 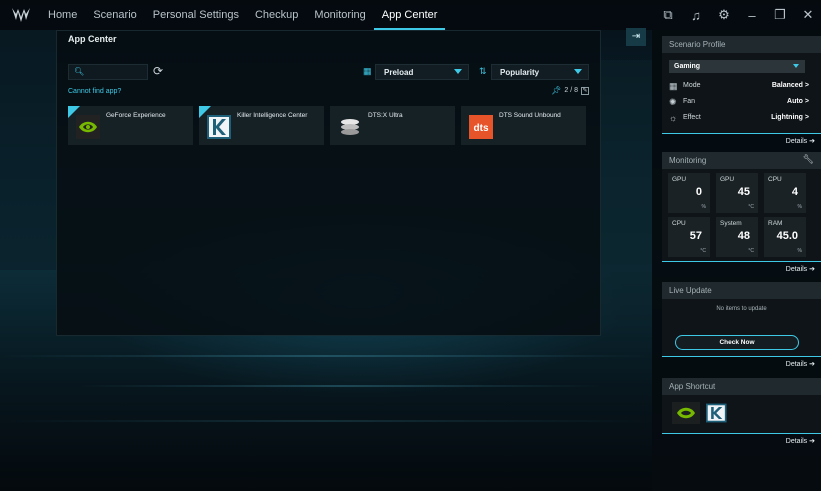 I want to click on search-icon: 🔍︎, so click(x=79, y=71).